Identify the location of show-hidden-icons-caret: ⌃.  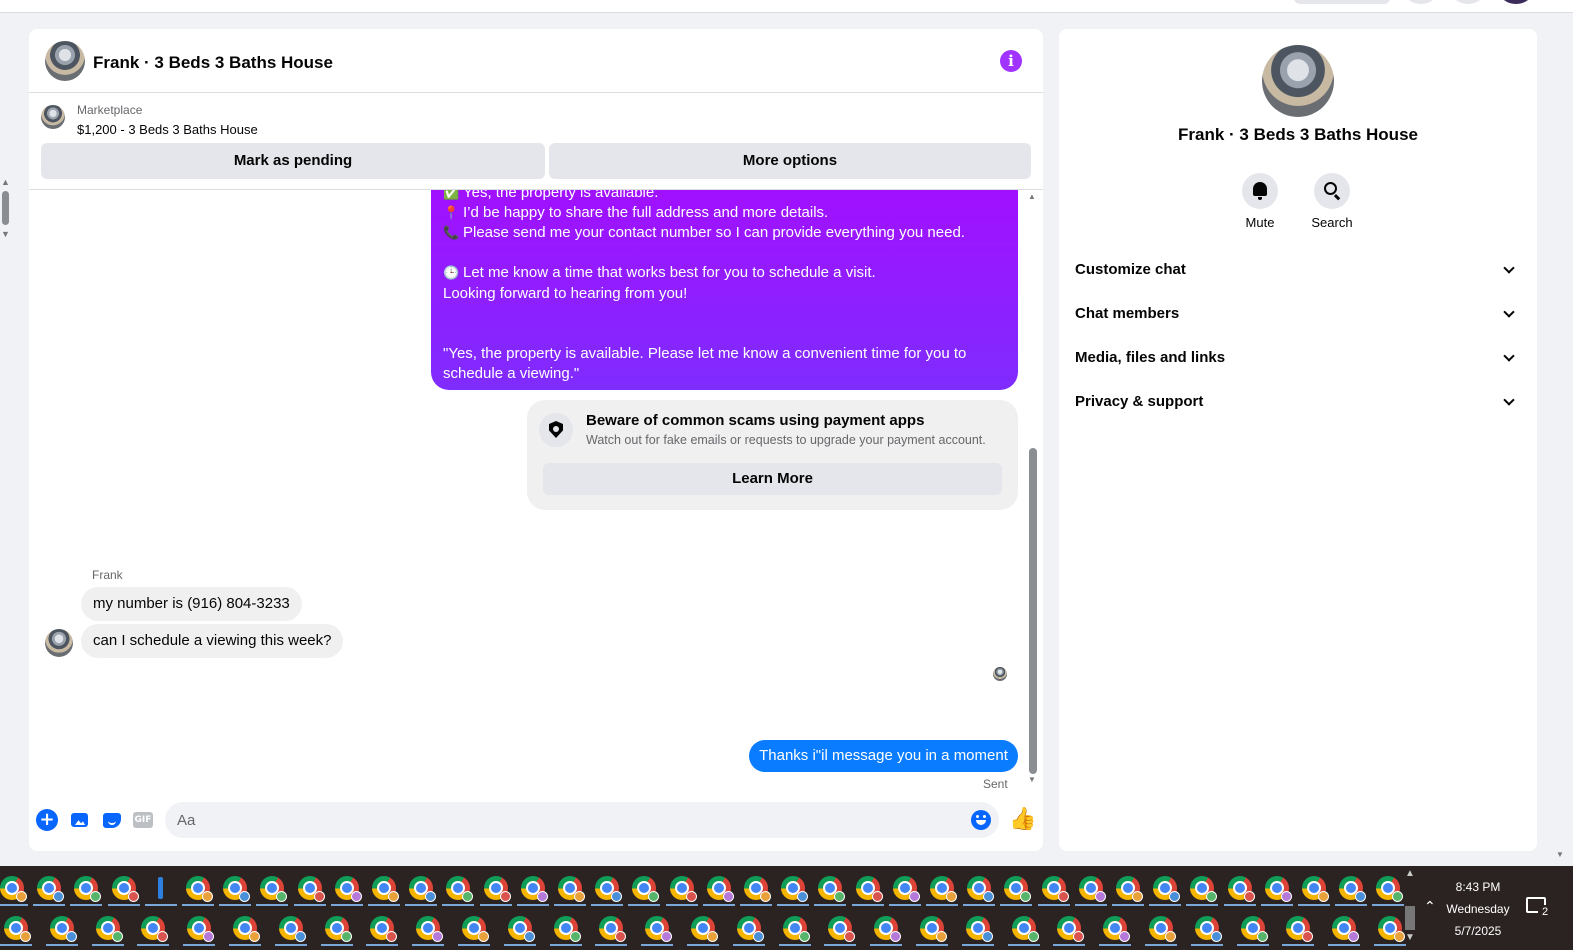
(1430, 907).